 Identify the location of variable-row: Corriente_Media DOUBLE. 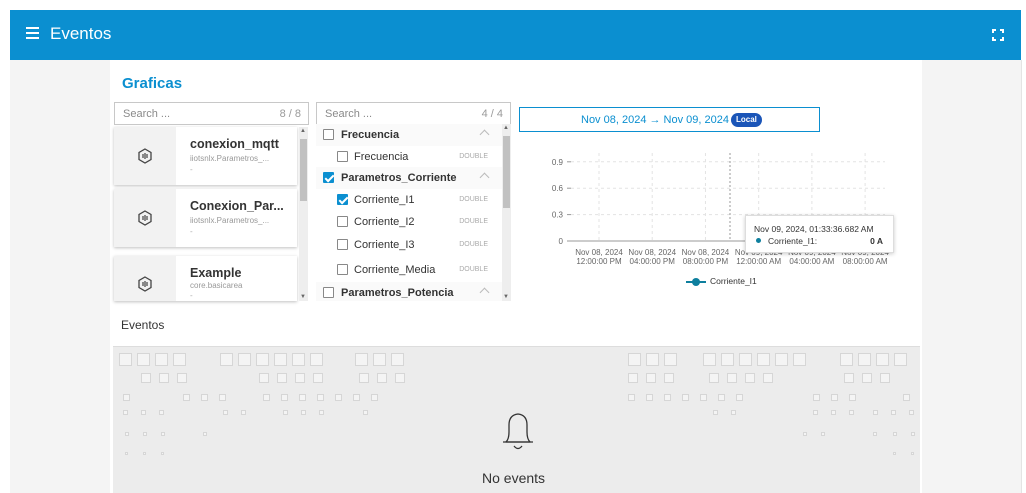
(410, 270).